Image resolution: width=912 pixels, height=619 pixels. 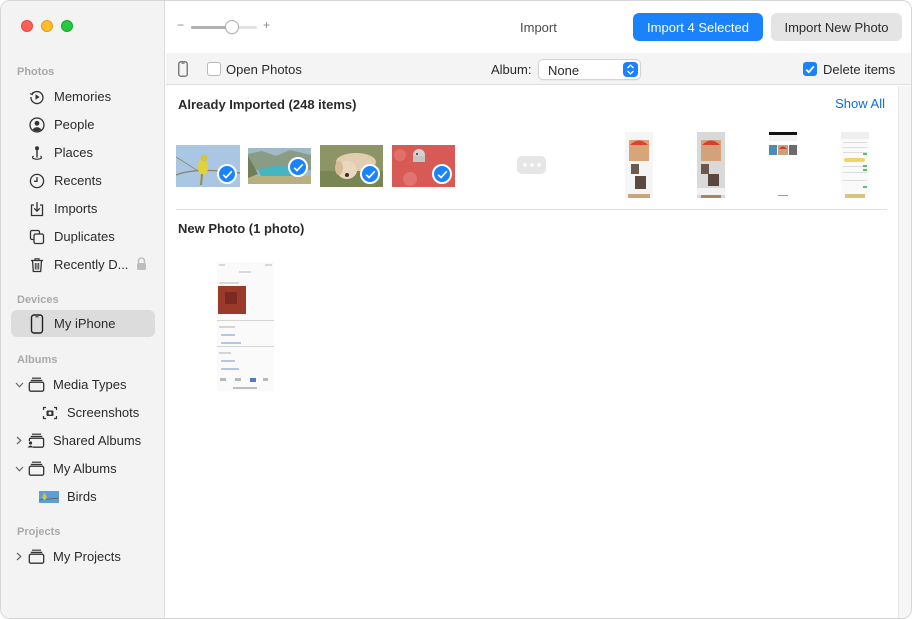 What do you see at coordinates (37, 97) in the screenshot?
I see `memories-icon` at bounding box center [37, 97].